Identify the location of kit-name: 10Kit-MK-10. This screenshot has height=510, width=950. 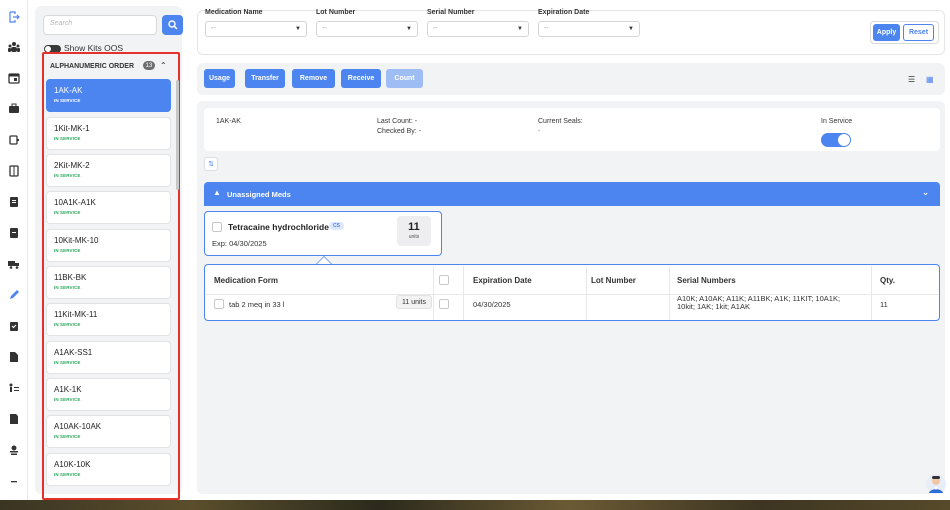
(76, 240).